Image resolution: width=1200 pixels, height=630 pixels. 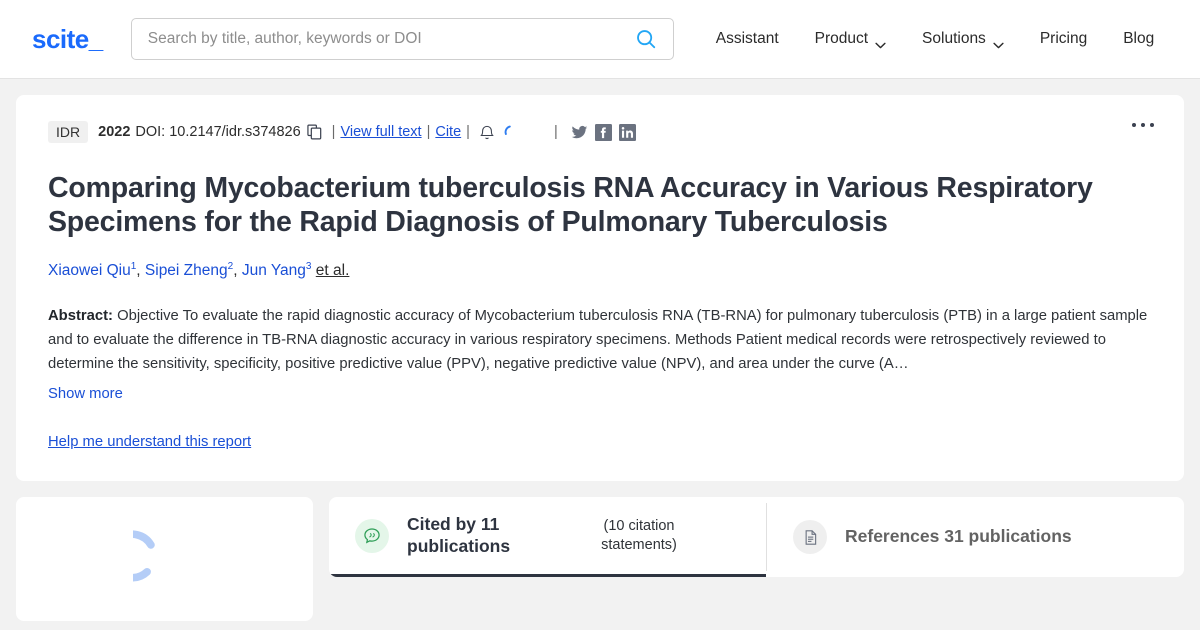 I want to click on tab-references: References 31 publications, so click(x=931, y=537).